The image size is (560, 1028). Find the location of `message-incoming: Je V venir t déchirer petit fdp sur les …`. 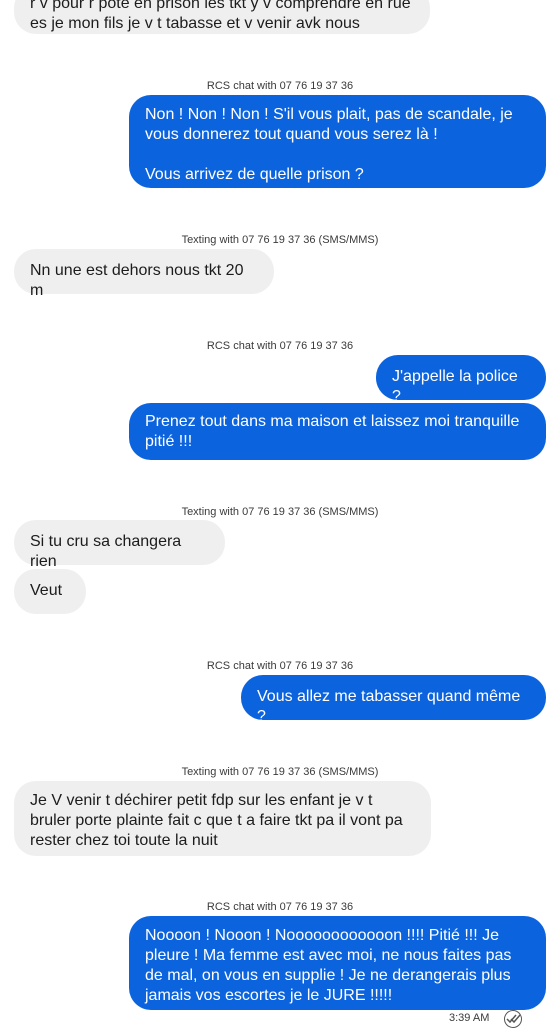

message-incoming: Je V venir t déchirer petit fdp sur les … is located at coordinates (222, 818).